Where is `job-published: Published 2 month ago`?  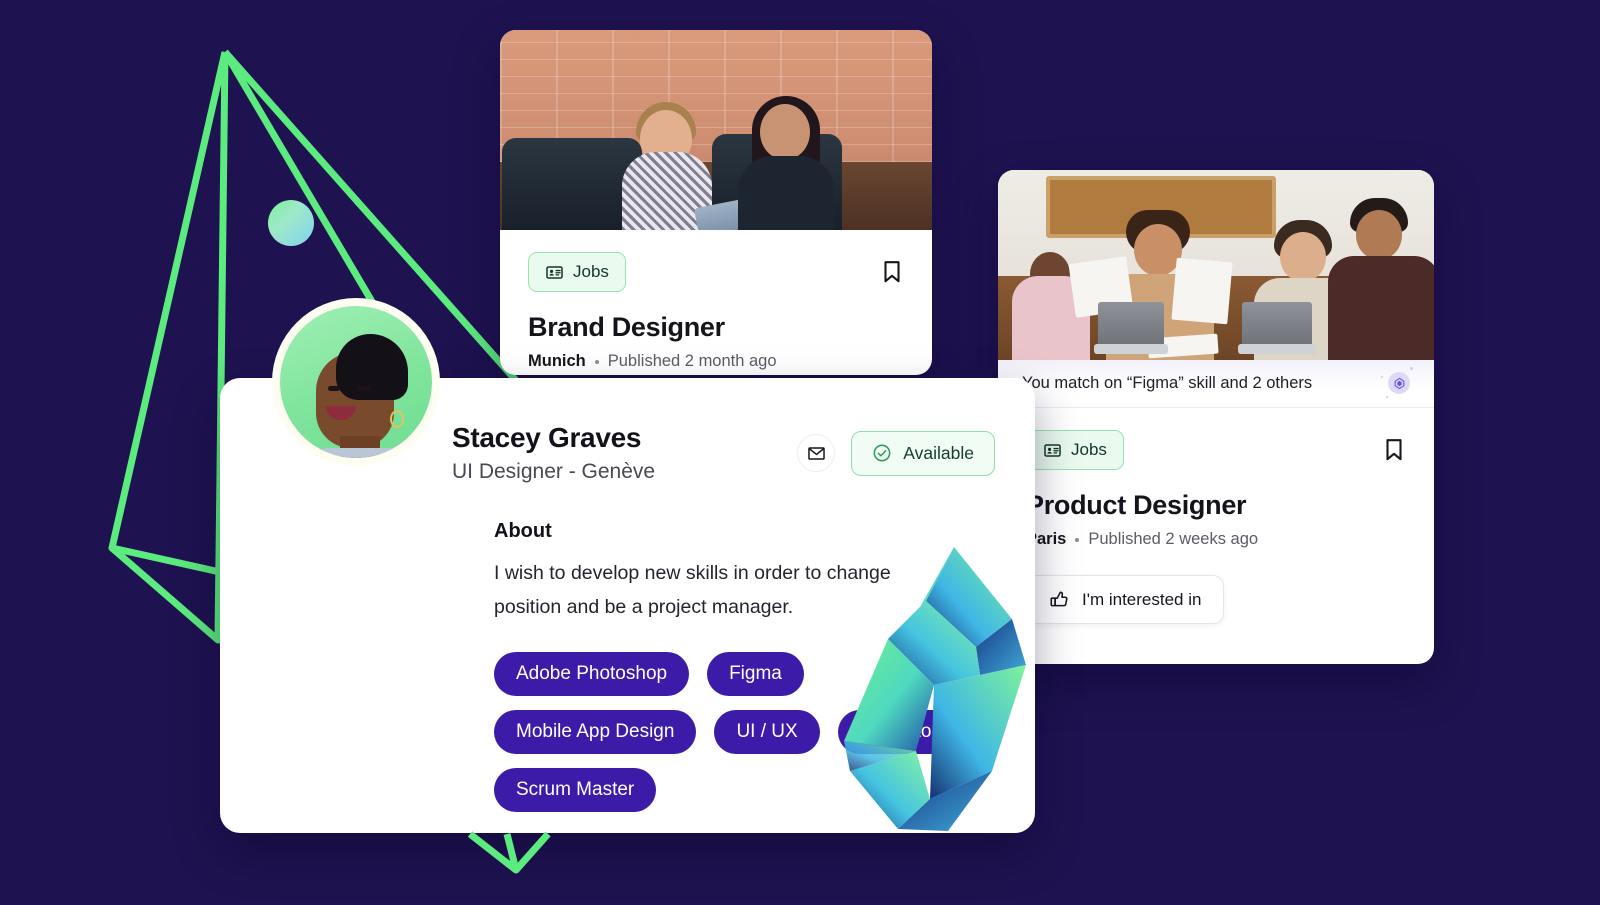
job-published: Published 2 month ago is located at coordinates (692, 361).